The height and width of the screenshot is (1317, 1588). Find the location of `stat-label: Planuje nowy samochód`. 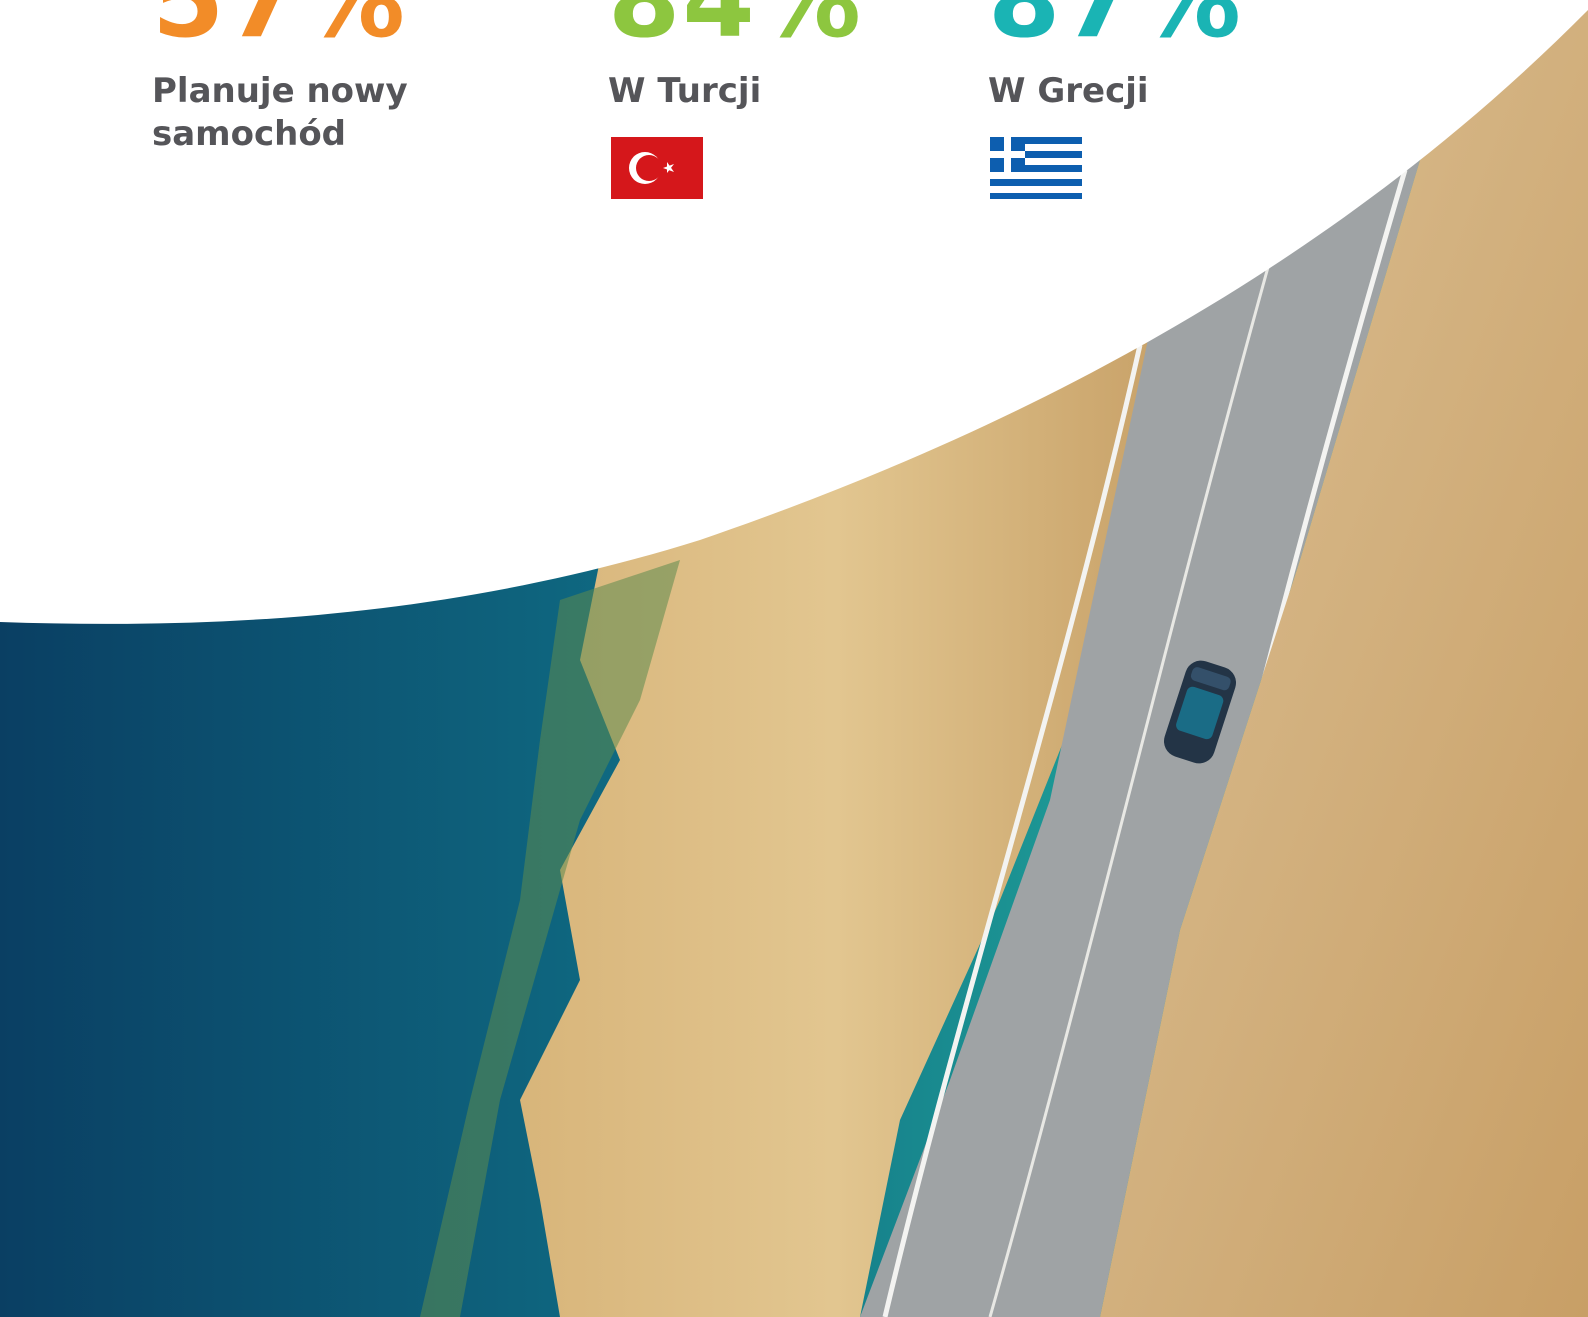

stat-label: Planuje nowy samochód is located at coordinates (280, 112).